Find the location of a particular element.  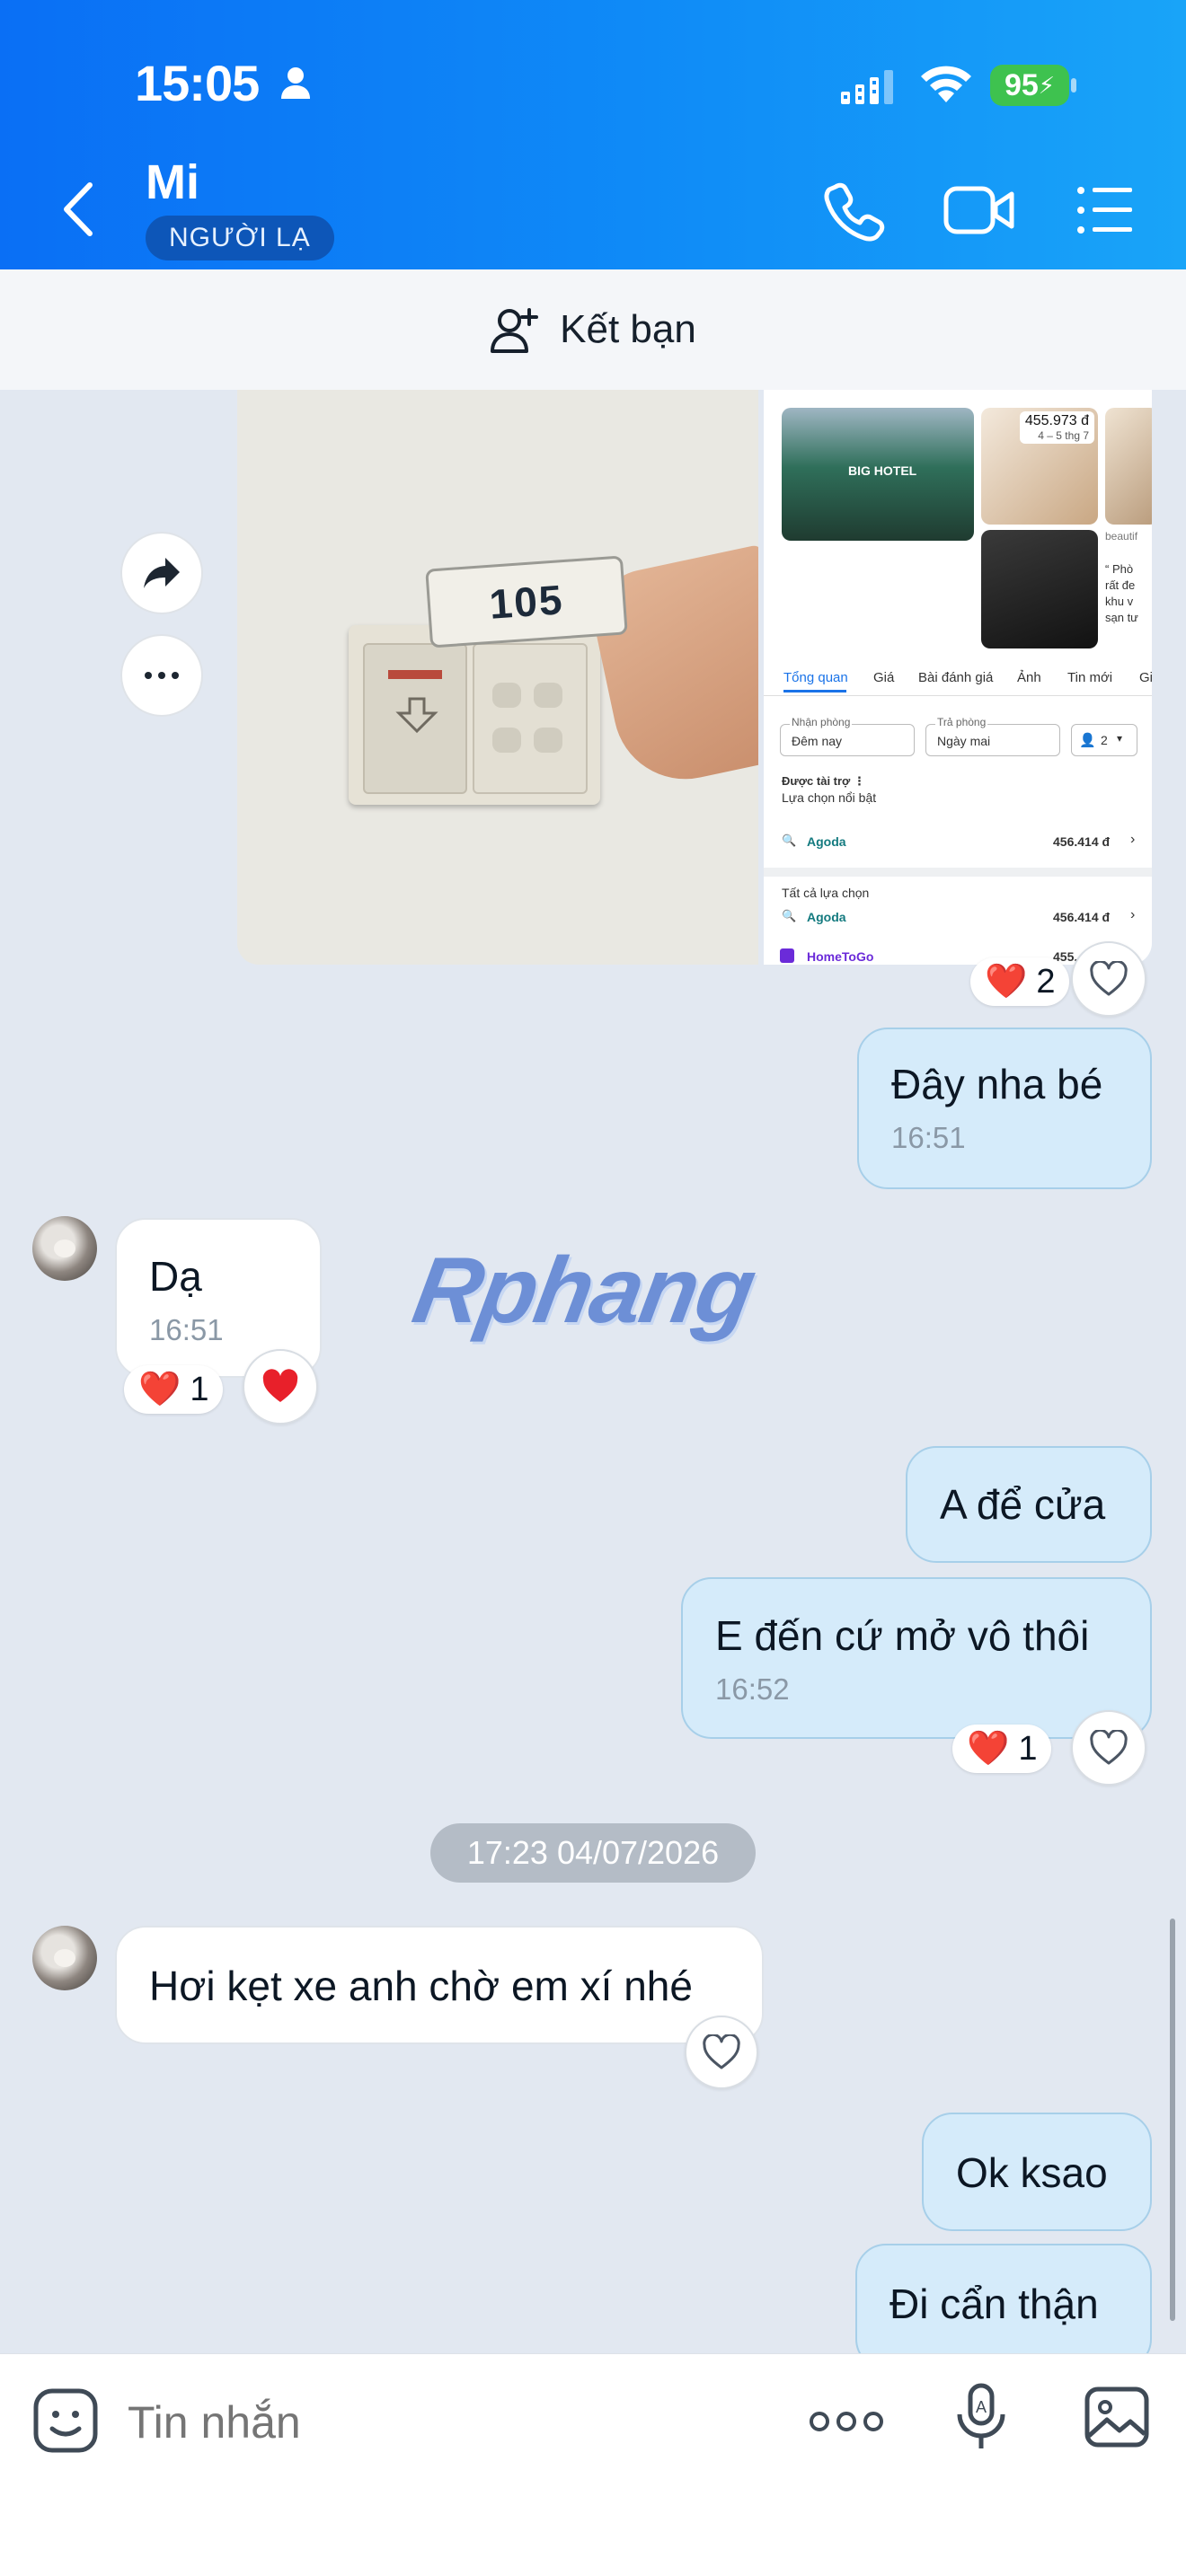

battery-indicator: 95 ⚡ is located at coordinates (1029, 85).